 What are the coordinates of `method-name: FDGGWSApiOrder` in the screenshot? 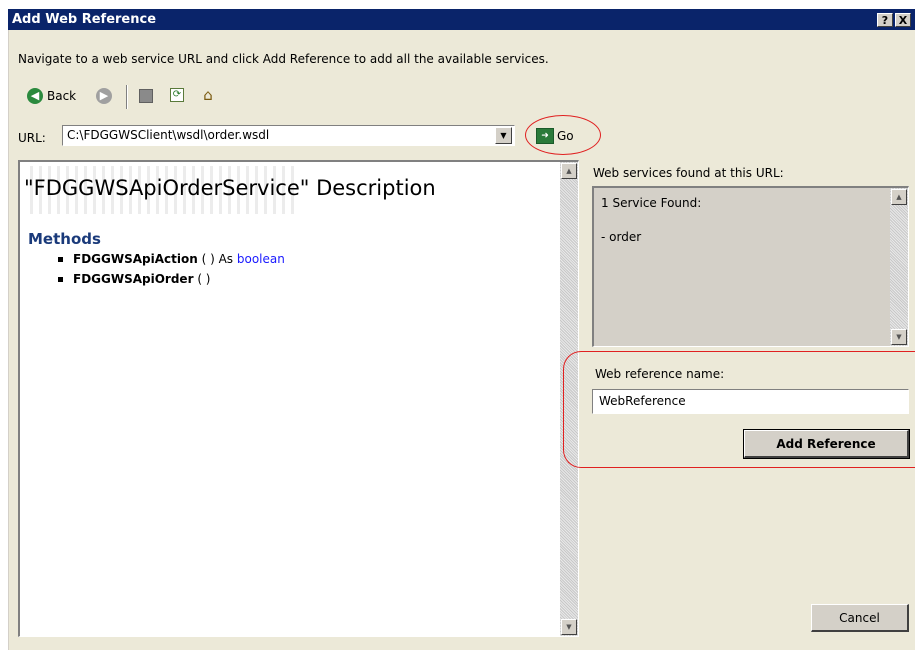 It's located at (133, 279).